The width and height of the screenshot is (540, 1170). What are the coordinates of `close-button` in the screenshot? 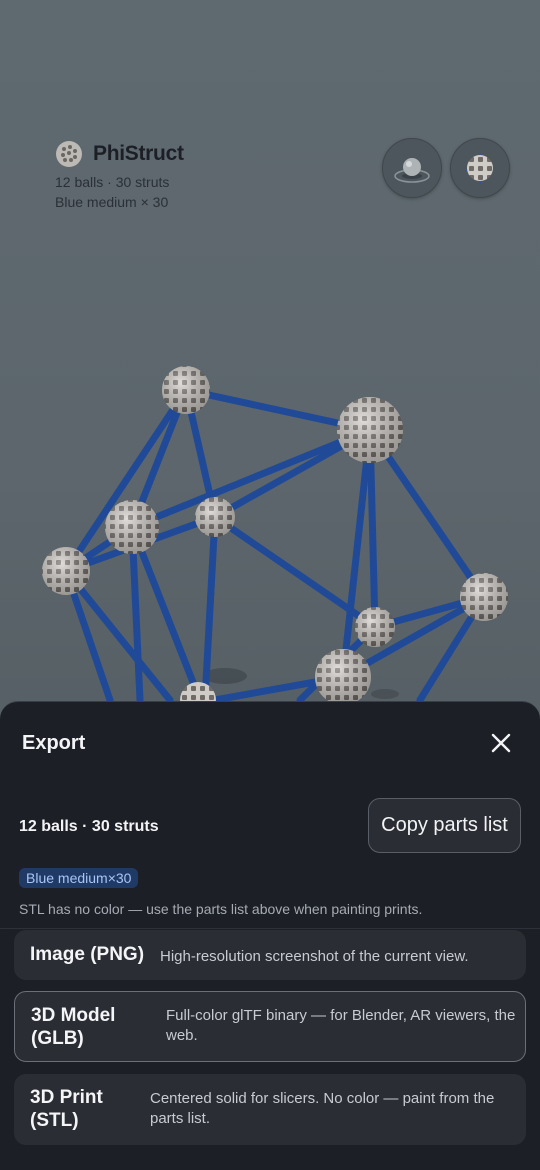 It's located at (501, 743).